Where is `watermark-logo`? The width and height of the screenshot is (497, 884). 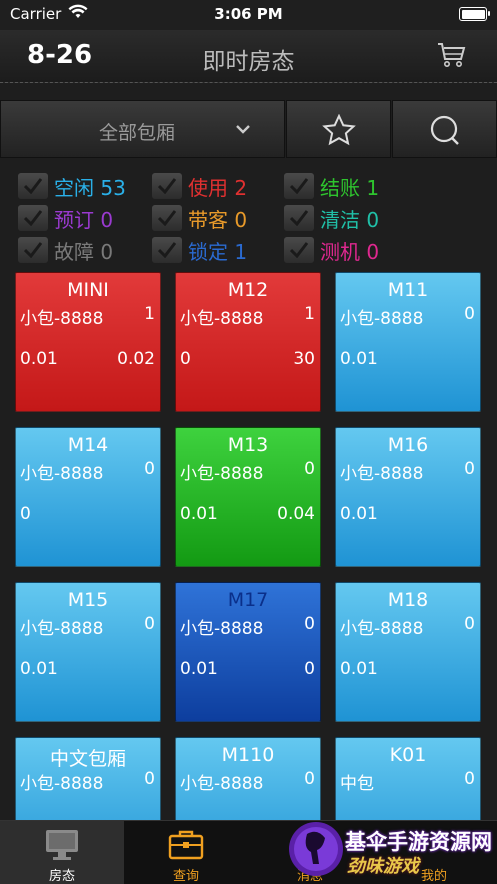
watermark-logo is located at coordinates (316, 849).